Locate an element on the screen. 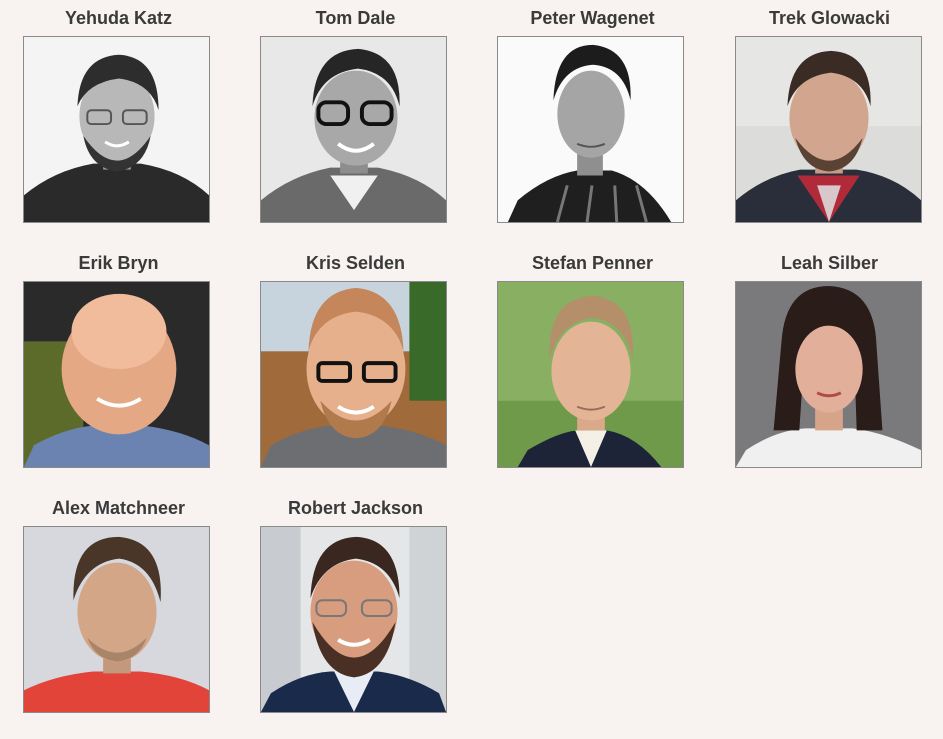 Image resolution: width=943 pixels, height=739 pixels. member-name: Stefan Penner is located at coordinates (592, 263).